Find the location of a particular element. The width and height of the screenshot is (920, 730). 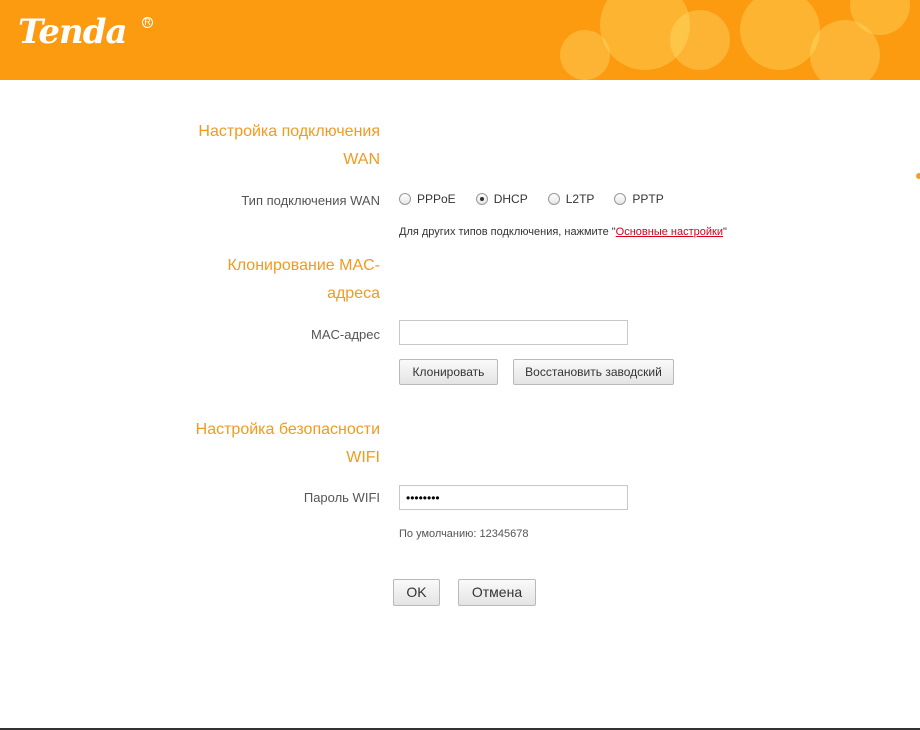

registered-mark-icon: R is located at coordinates (147, 22).